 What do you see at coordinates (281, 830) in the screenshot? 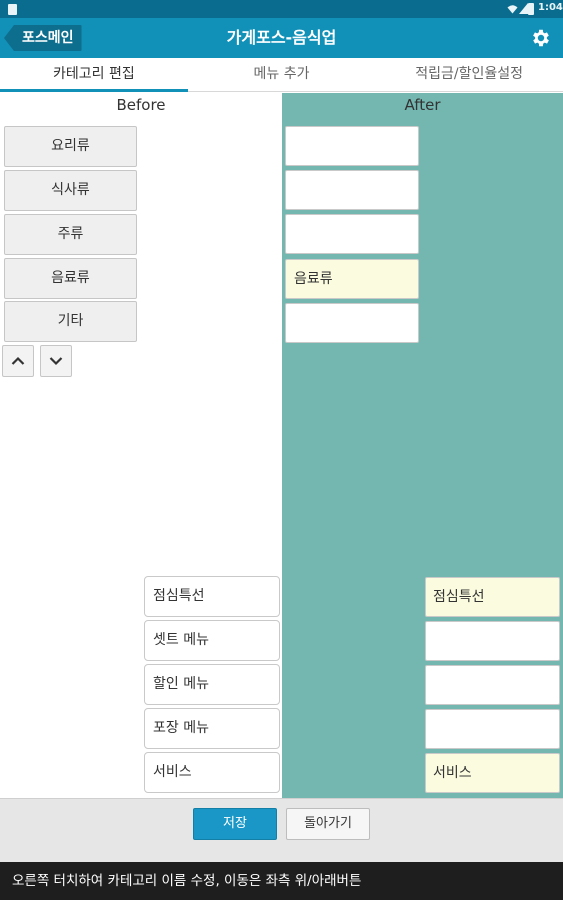
I see `action-bar: 저장 돌아가기` at bounding box center [281, 830].